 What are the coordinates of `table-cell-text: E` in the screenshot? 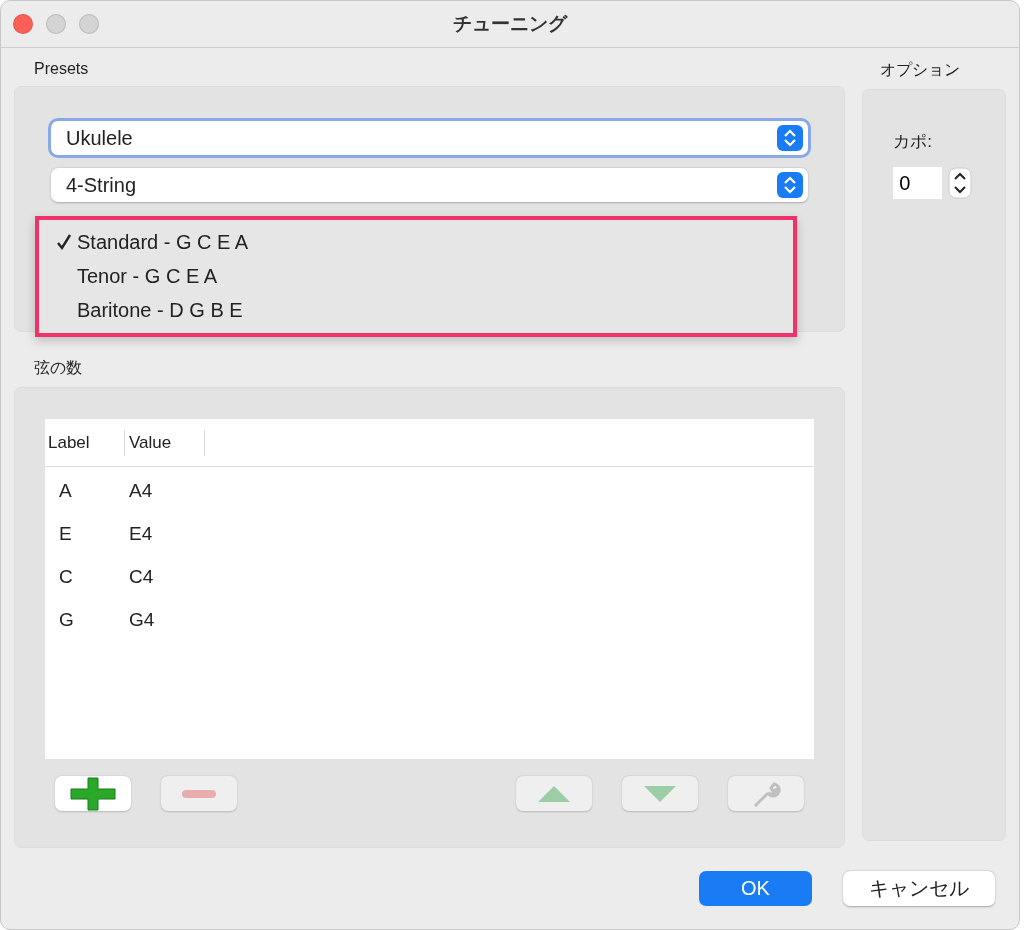 It's located at (65, 533).